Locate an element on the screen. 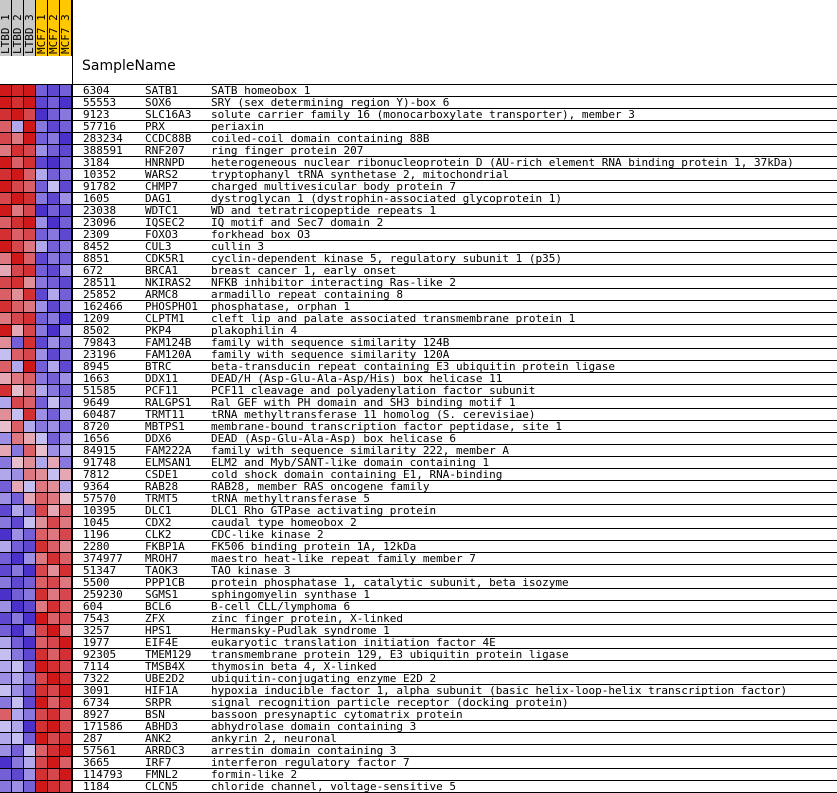  gene-symbol: DAG1 is located at coordinates (158, 198).